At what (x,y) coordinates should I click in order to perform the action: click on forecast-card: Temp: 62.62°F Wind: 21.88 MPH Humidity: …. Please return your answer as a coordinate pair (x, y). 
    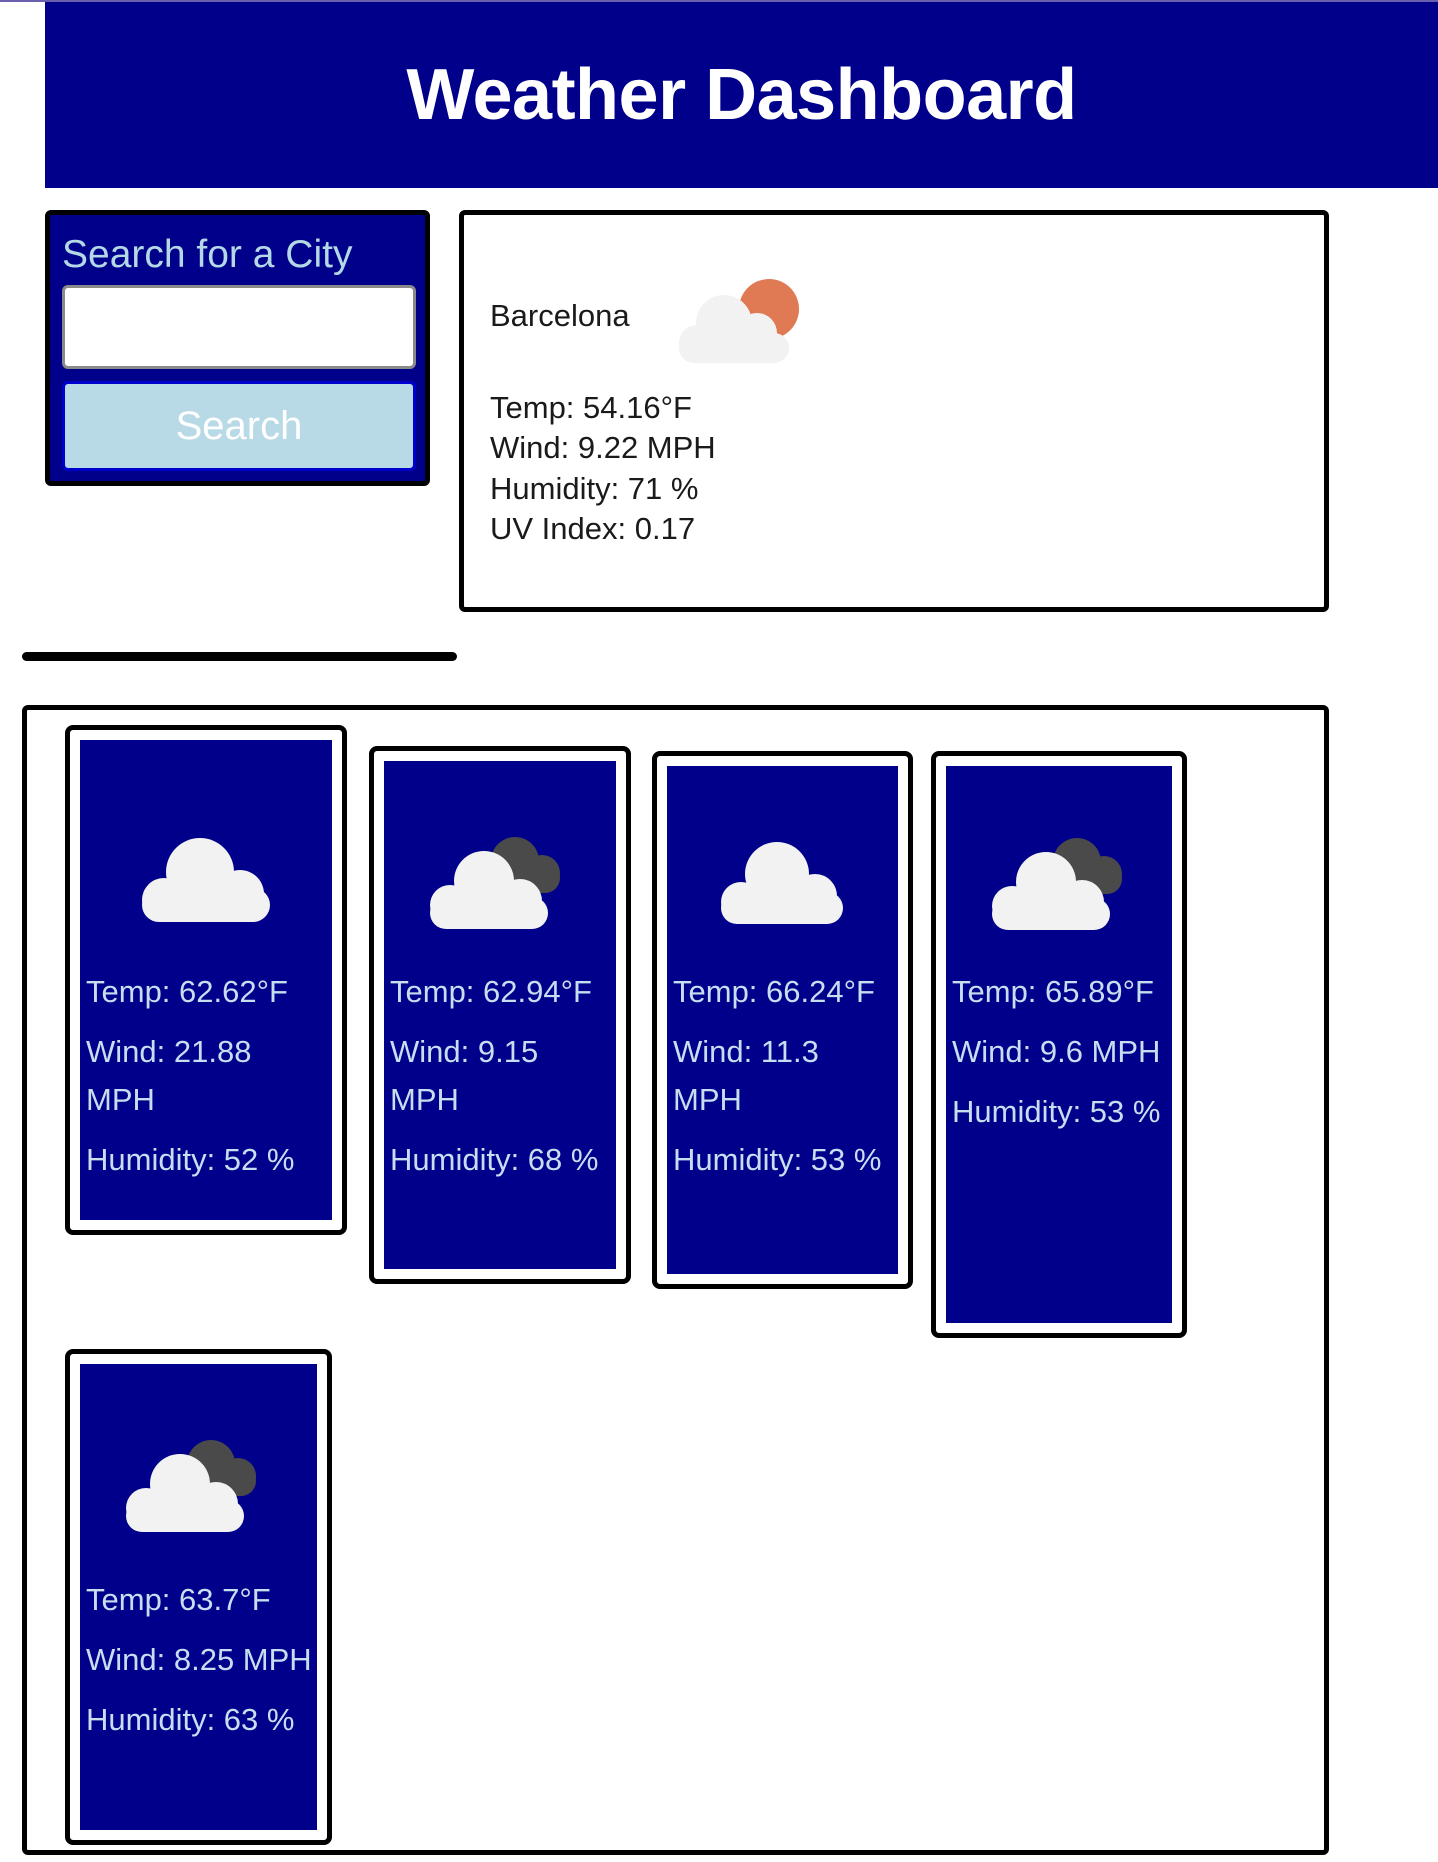
    Looking at the image, I should click on (206, 980).